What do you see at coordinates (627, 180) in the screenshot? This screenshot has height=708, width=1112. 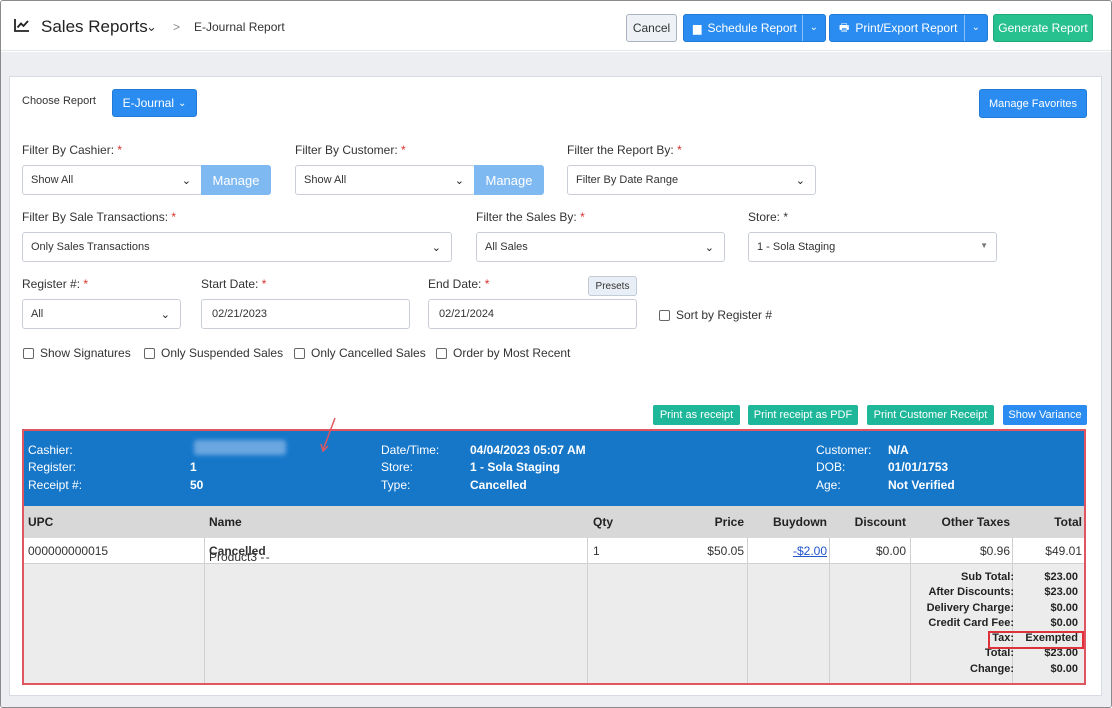 I see `report-by-select-value: Filter By Date Range` at bounding box center [627, 180].